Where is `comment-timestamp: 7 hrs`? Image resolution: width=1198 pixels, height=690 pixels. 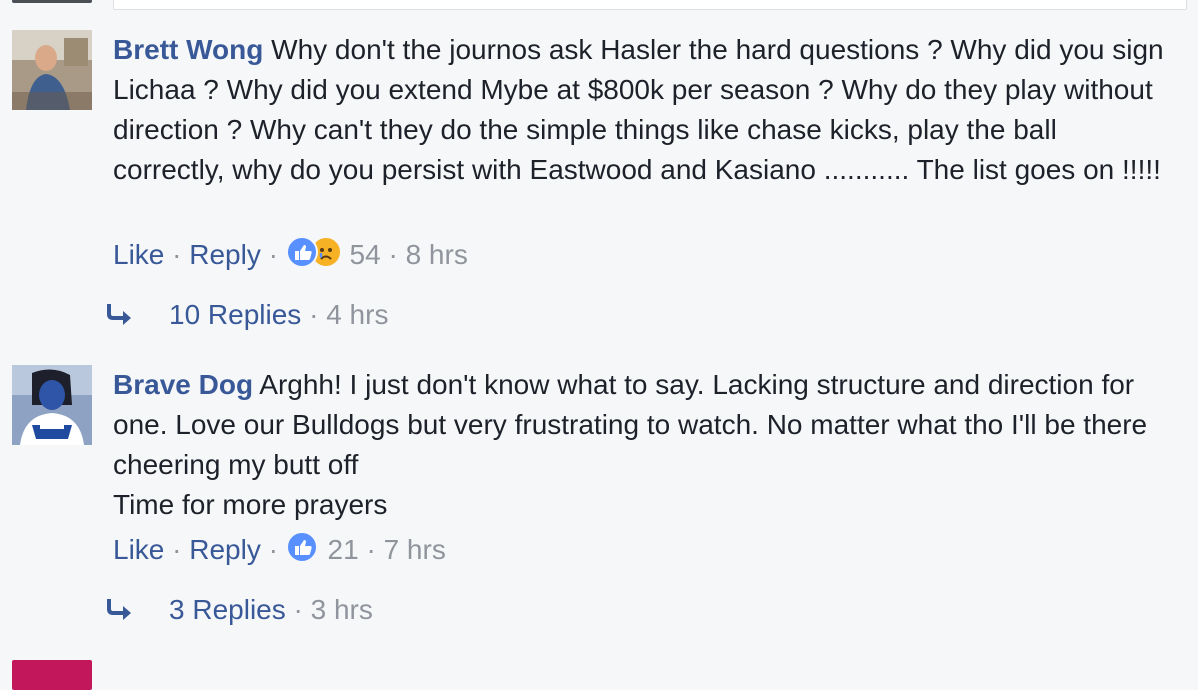 comment-timestamp: 7 hrs is located at coordinates (415, 549).